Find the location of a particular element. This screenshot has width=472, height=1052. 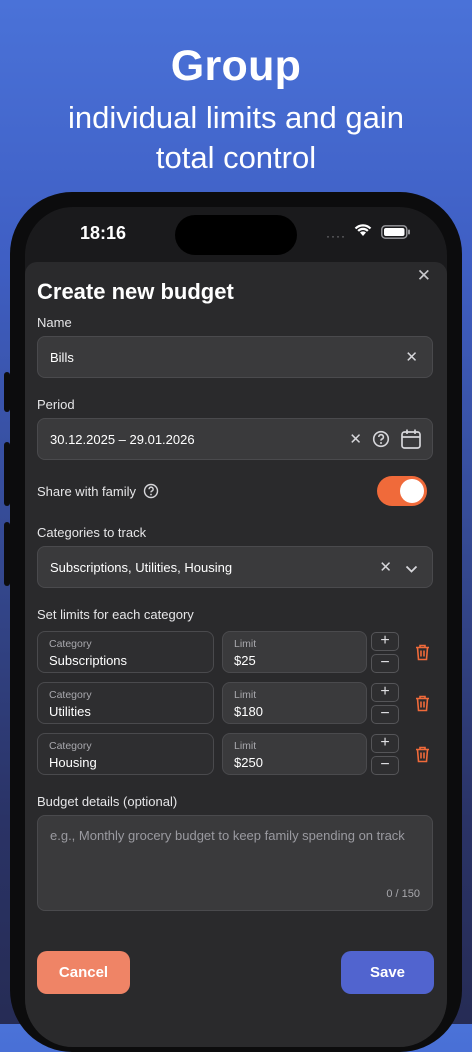

promo-title: Group is located at coordinates (236, 66).